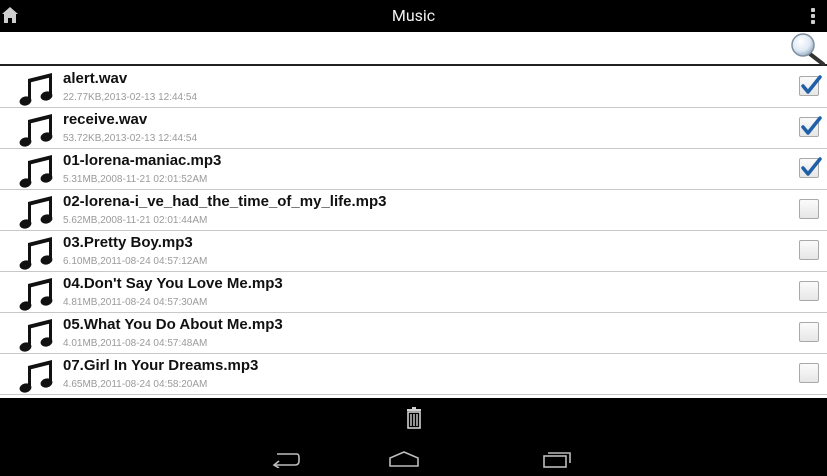 Image resolution: width=827 pixels, height=476 pixels. I want to click on file-name: alert.wav, so click(95, 78).